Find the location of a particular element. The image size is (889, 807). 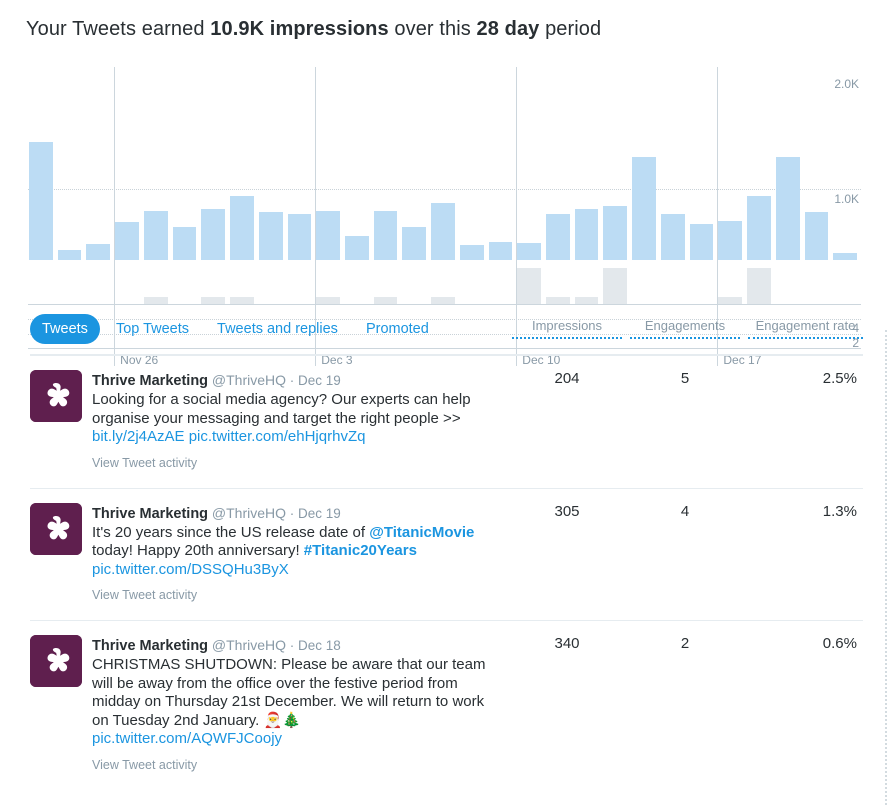

tweet-hashtag: #Titanic20Years is located at coordinates (360, 550).